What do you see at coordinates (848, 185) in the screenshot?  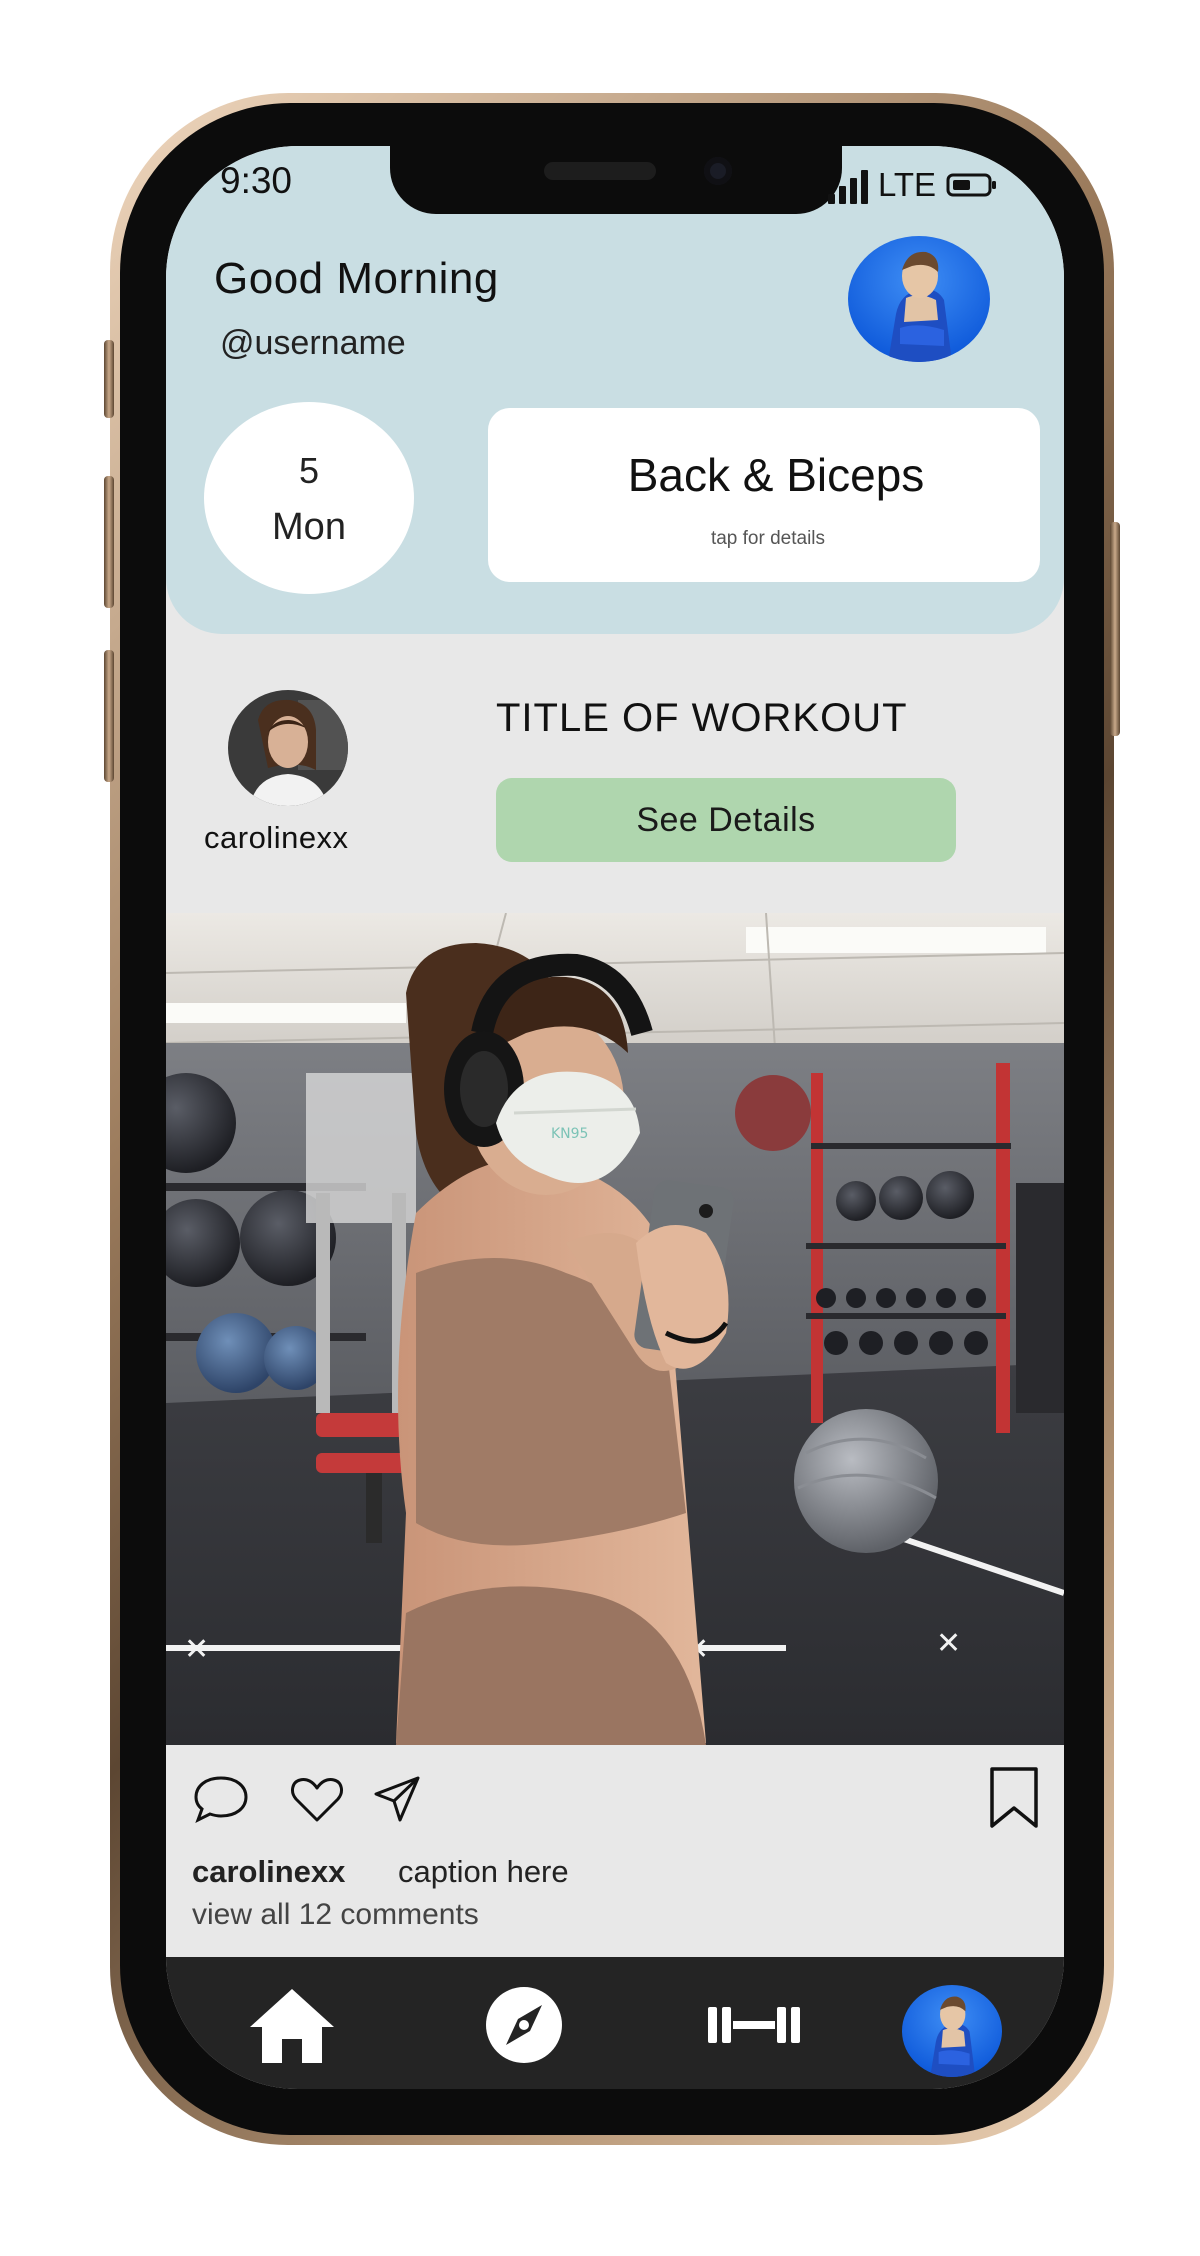 I see `signal-icon` at bounding box center [848, 185].